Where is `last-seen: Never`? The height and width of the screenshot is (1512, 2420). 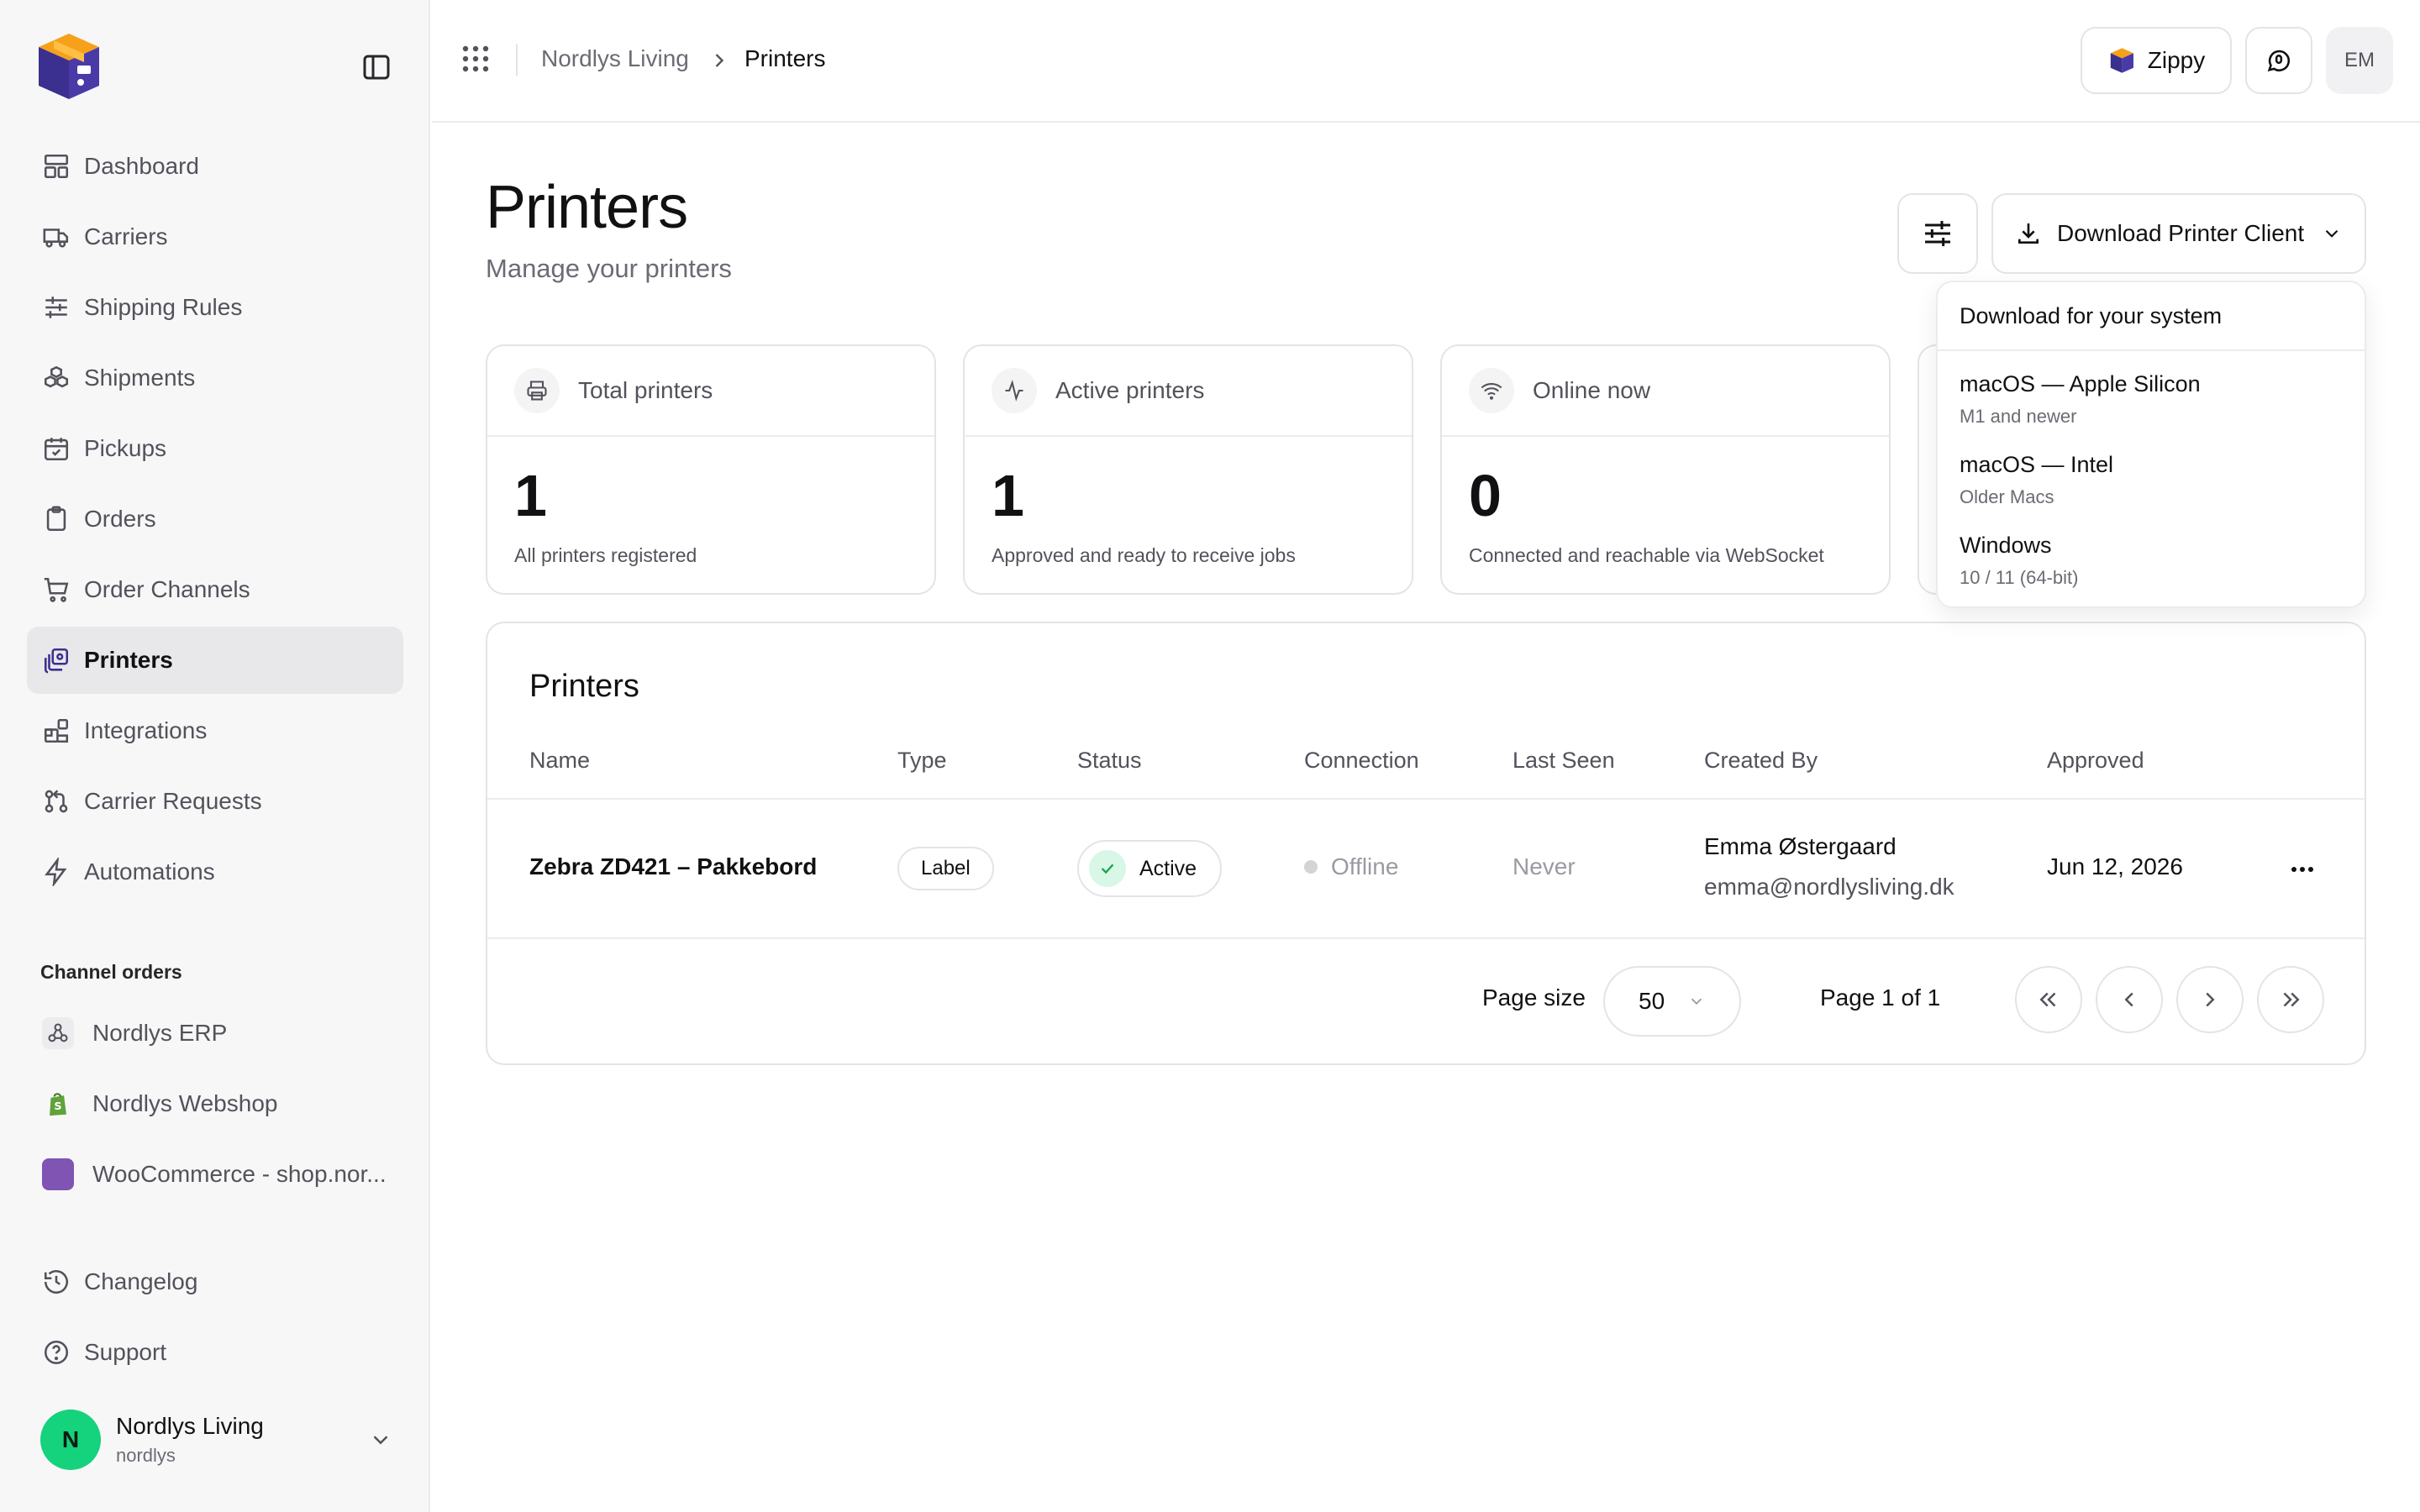
last-seen: Never is located at coordinates (1544, 866).